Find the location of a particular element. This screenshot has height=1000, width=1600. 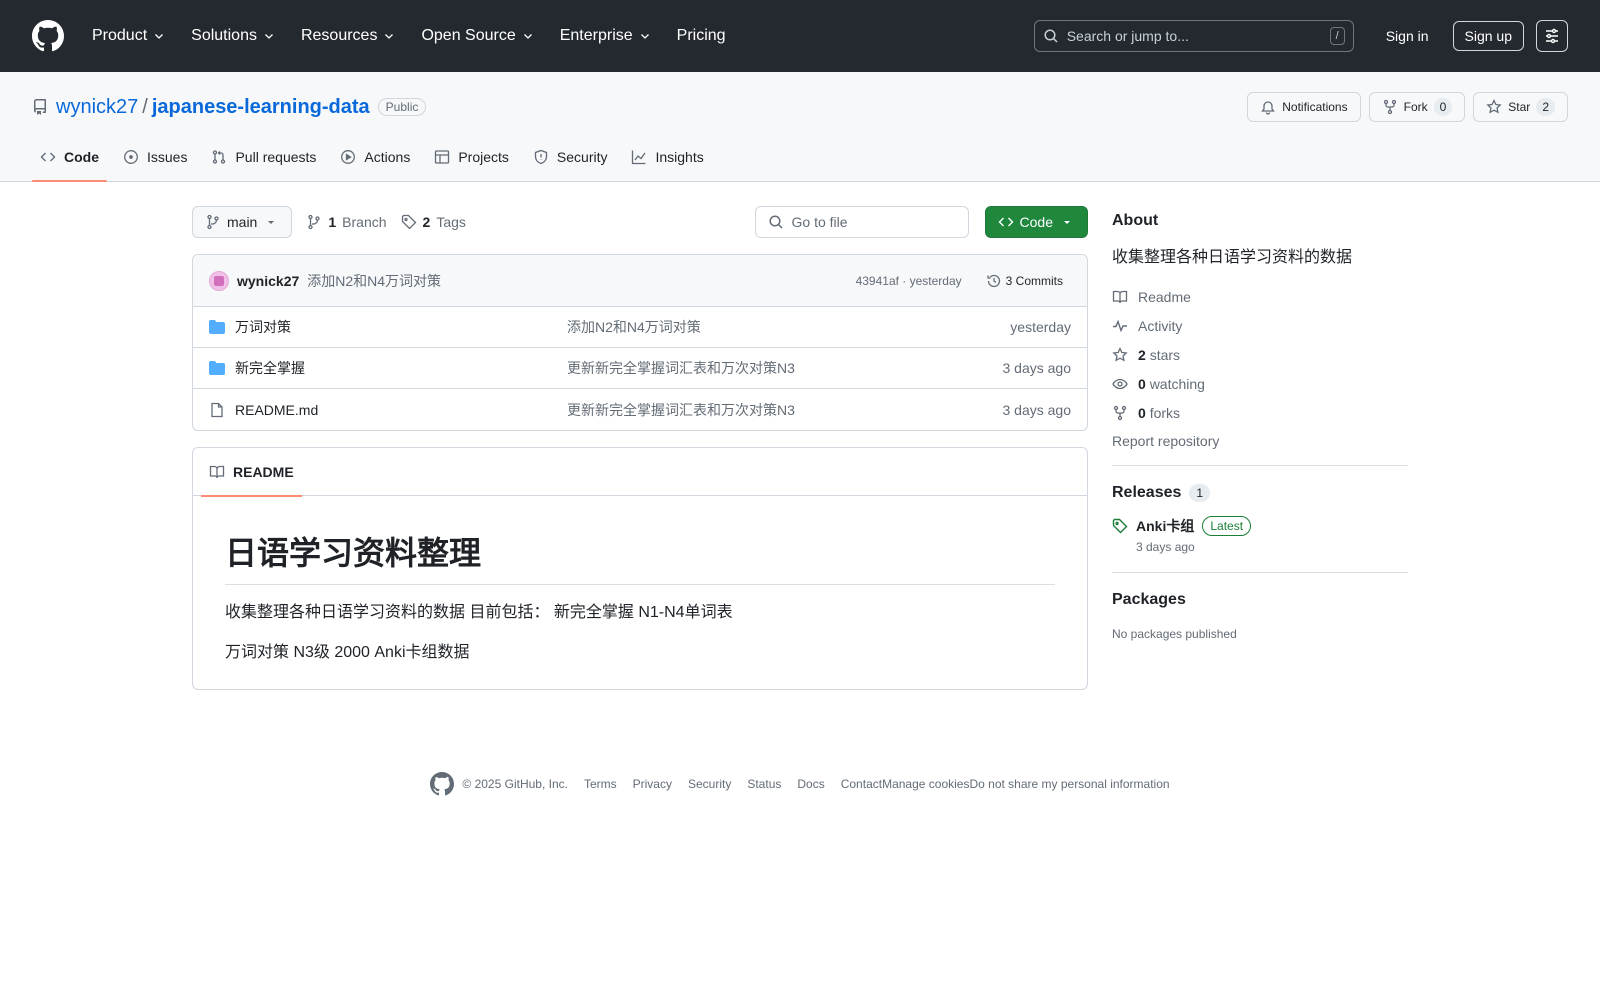

footer-terms-link: Terms is located at coordinates (600, 784).